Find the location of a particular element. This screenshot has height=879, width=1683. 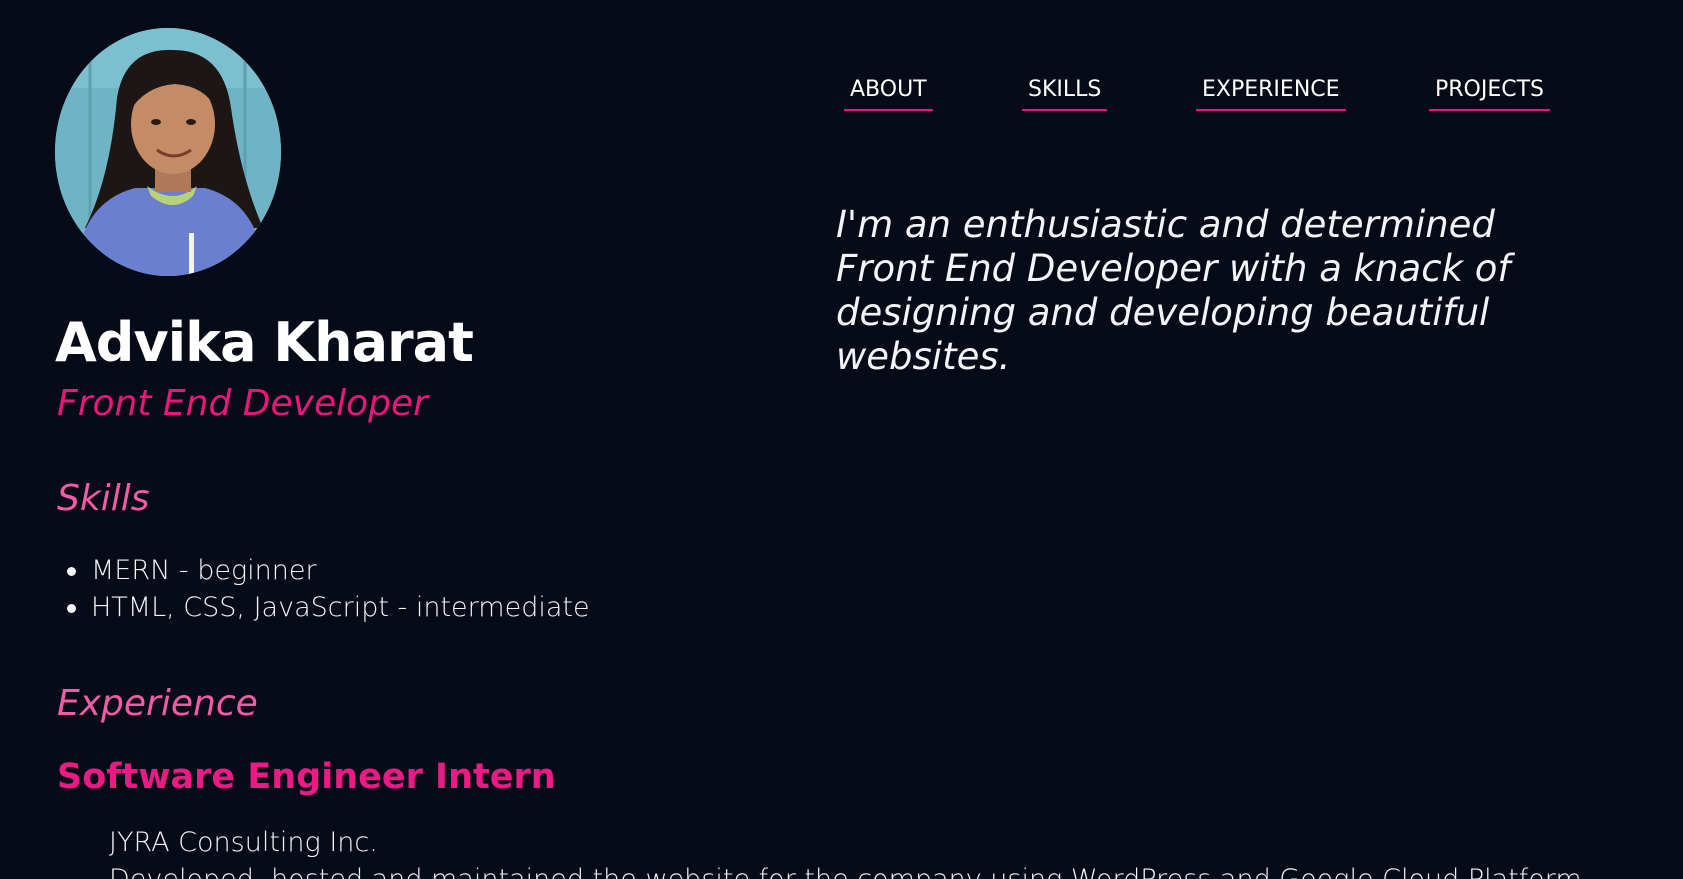

list-item: MERN - beginner is located at coordinates (328, 570).